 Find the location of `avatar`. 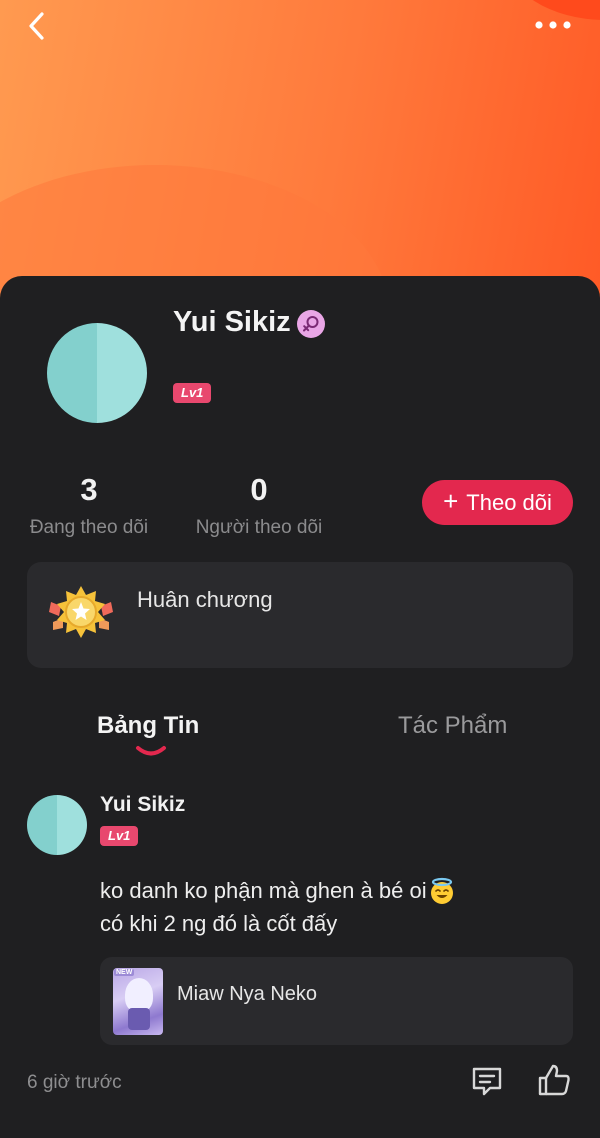

avatar is located at coordinates (97, 373).